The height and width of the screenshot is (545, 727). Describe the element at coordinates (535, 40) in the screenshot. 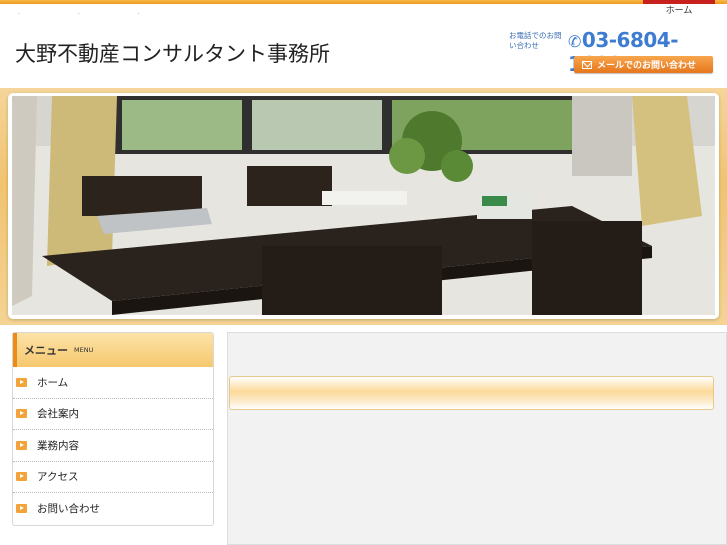

I see `tel-label: お電話でのお問い合わせ` at that location.